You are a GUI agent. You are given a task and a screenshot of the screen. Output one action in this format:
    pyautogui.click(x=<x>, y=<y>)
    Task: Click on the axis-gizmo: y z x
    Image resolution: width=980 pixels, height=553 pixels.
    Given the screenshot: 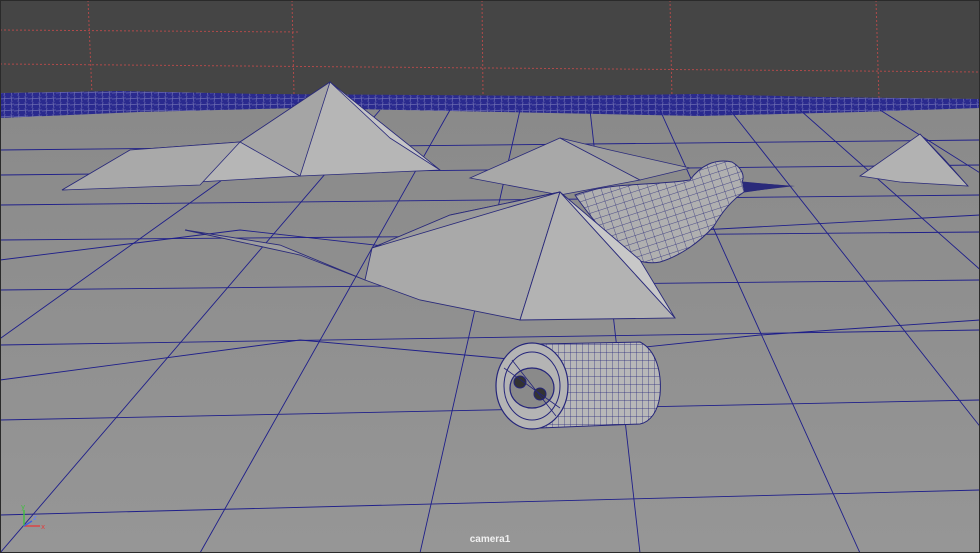 What is the action you would take?
    pyautogui.click(x=33, y=517)
    